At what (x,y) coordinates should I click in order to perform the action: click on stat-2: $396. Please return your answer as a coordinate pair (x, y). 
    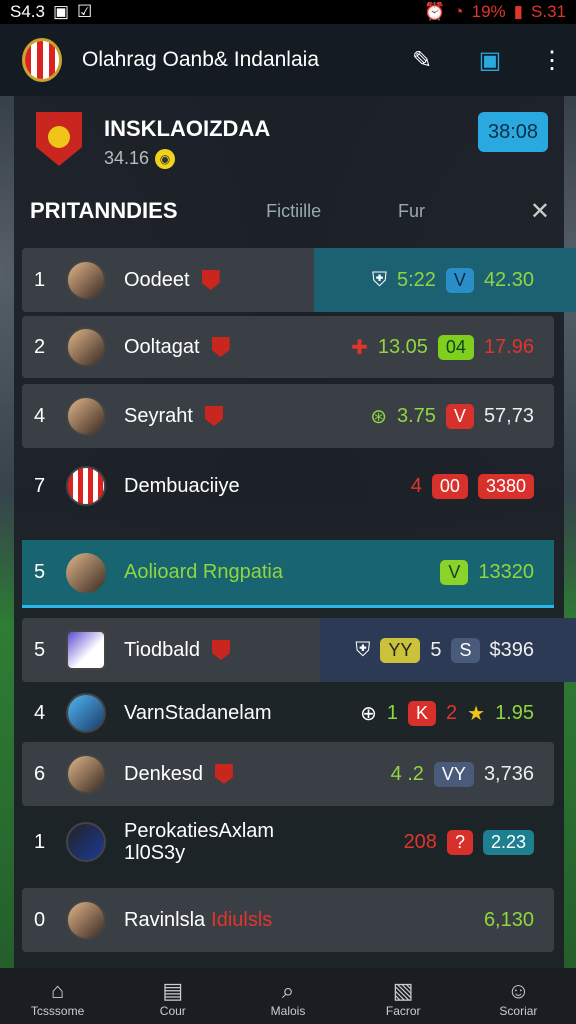
    Looking at the image, I should click on (512, 649).